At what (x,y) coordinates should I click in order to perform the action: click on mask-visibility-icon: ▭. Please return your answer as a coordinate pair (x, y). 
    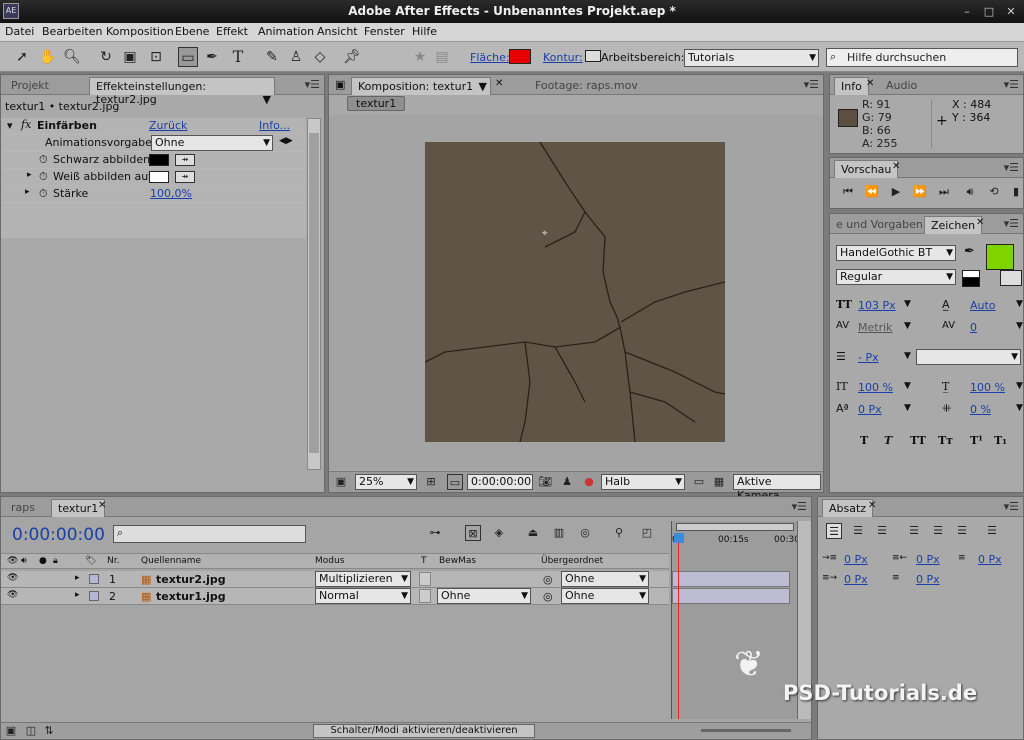
    Looking at the image, I should click on (455, 482).